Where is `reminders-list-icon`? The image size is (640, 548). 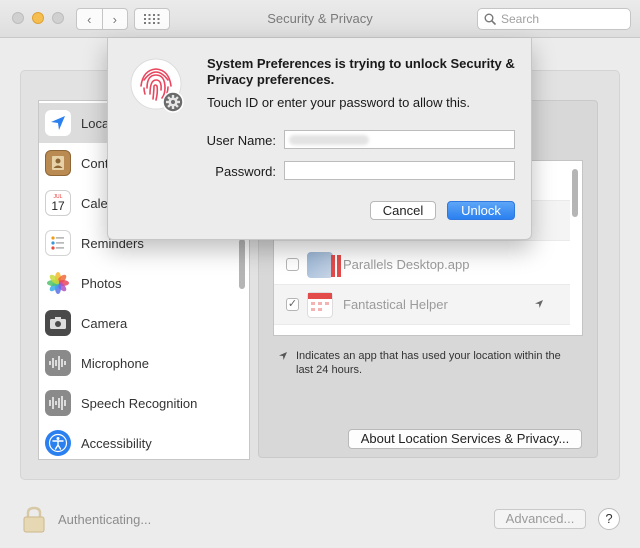
reminders-list-icon is located at coordinates (58, 243).